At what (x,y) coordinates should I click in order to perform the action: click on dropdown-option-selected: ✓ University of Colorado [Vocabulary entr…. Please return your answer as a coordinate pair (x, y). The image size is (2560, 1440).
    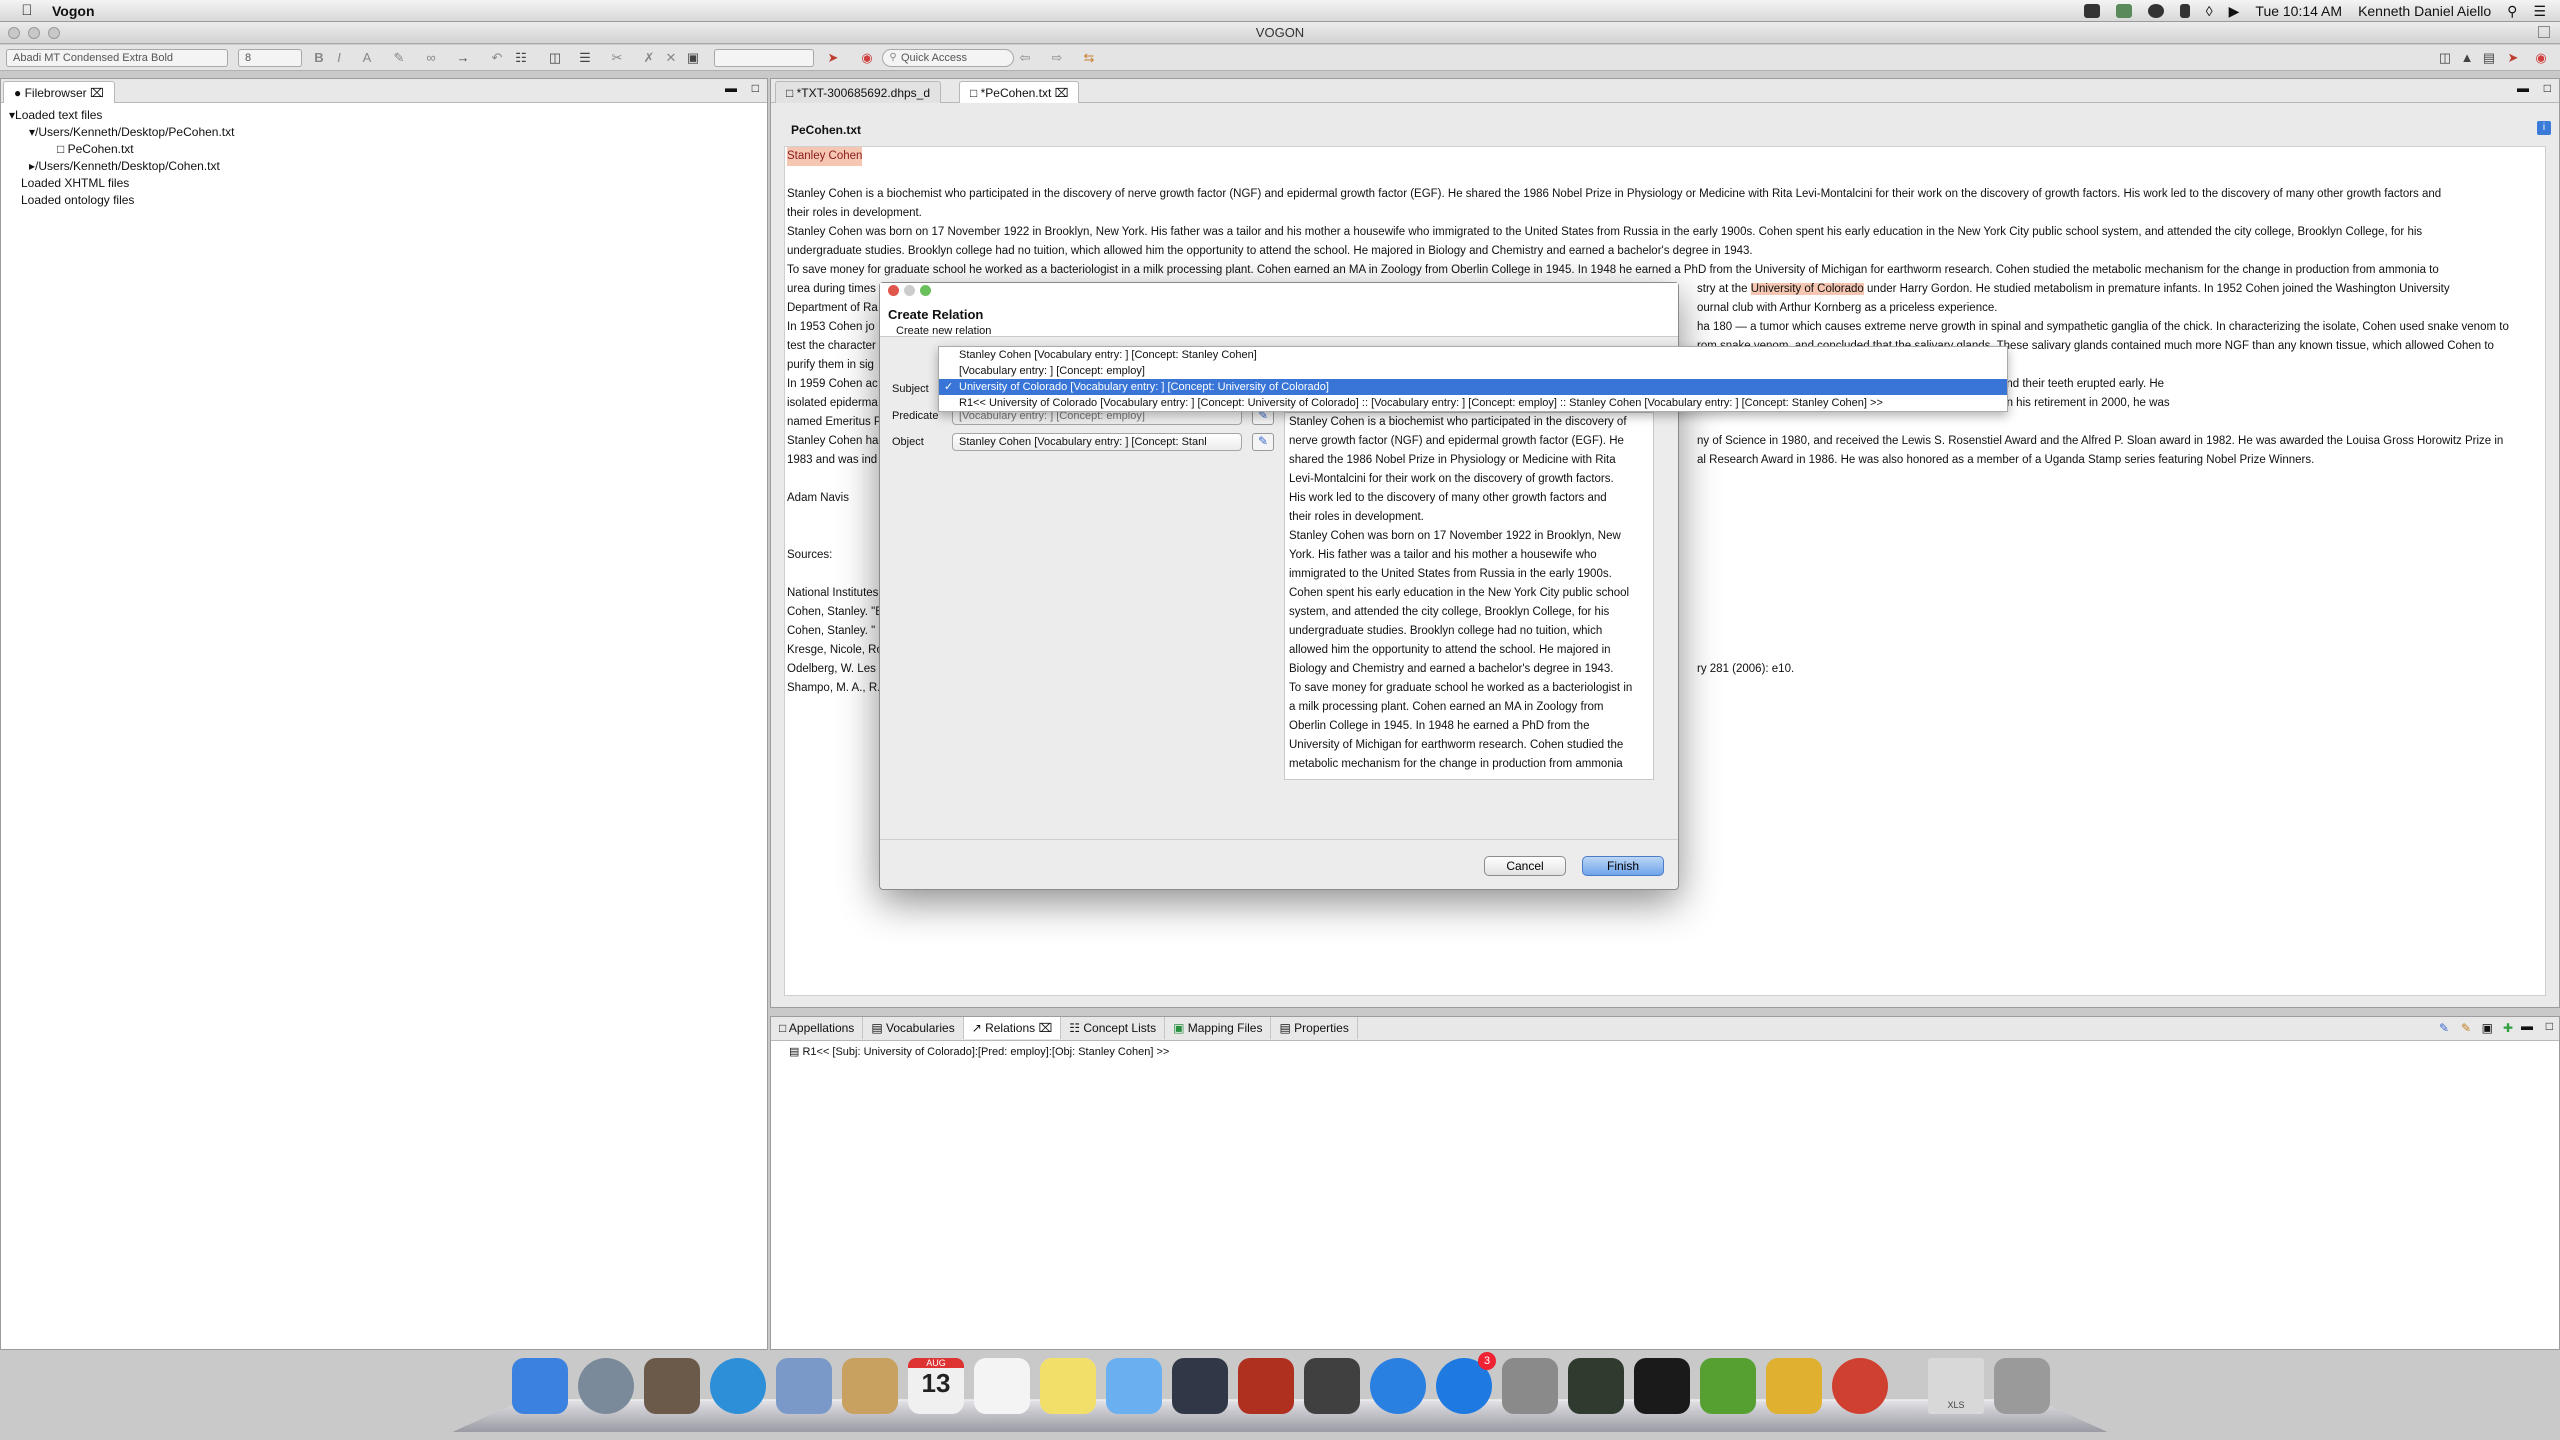
    Looking at the image, I should click on (1473, 387).